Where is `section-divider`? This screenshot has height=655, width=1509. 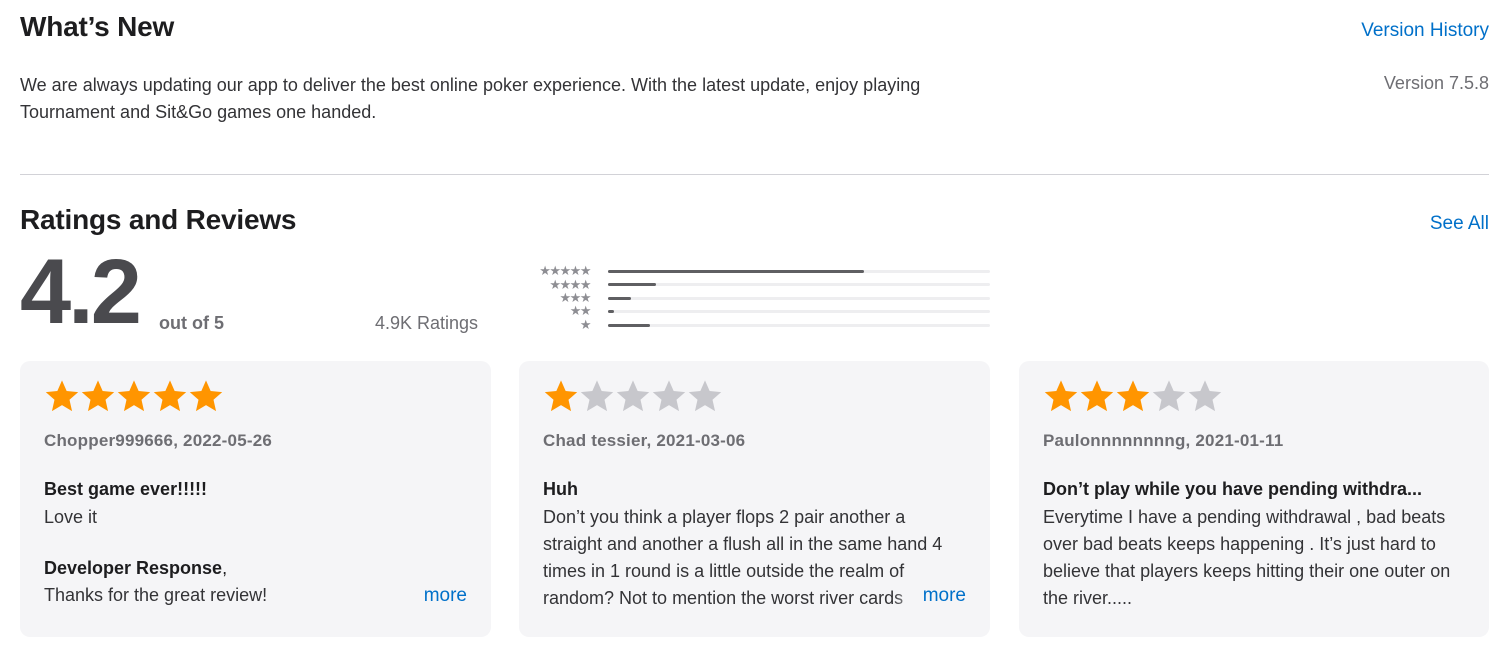 section-divider is located at coordinates (754, 174).